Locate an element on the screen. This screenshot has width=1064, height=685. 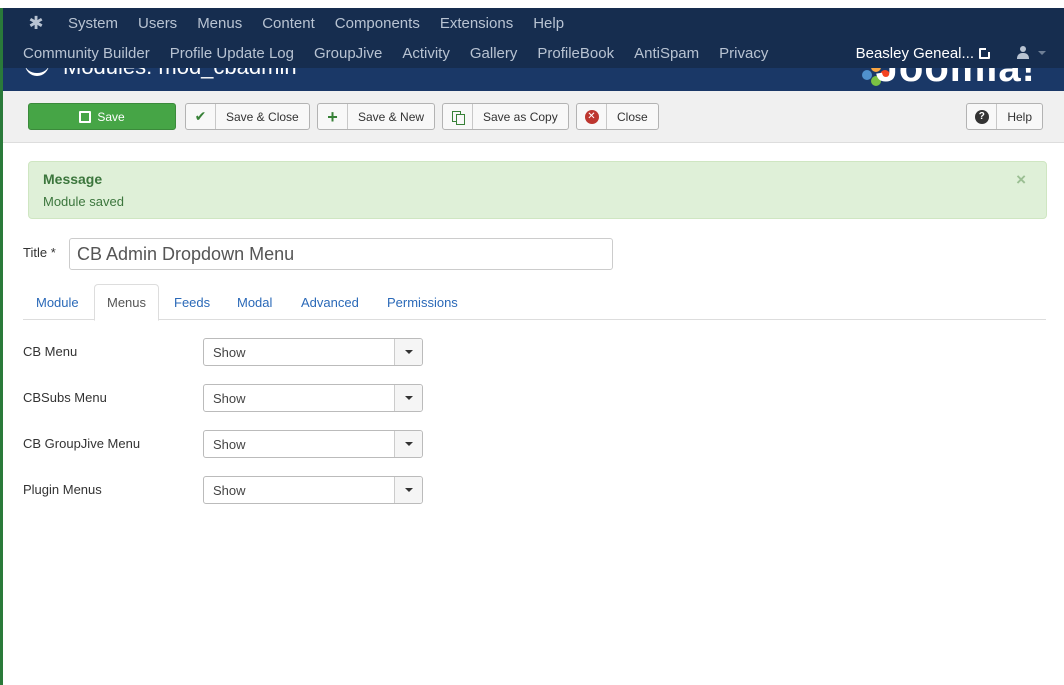
menu-groupjive: GroupJive is located at coordinates (348, 53).